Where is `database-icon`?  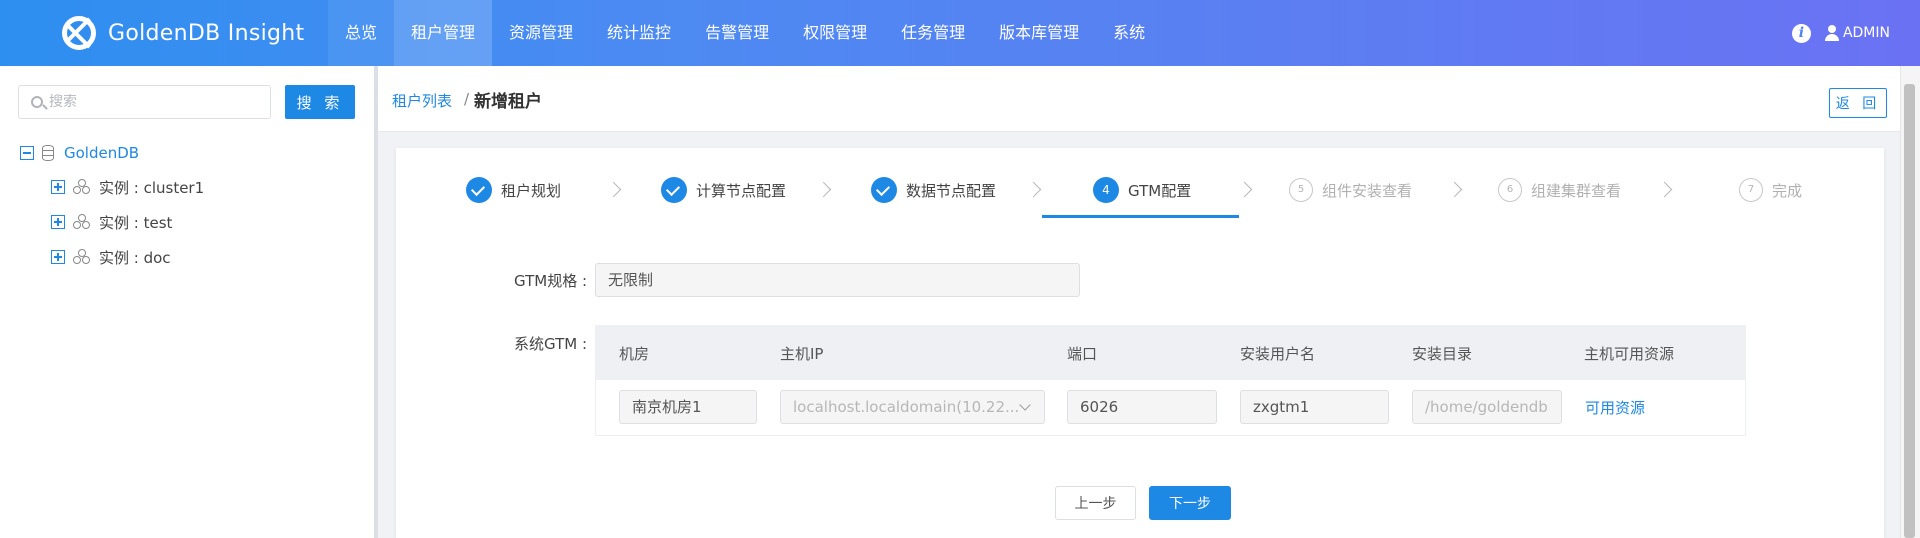 database-icon is located at coordinates (48, 153).